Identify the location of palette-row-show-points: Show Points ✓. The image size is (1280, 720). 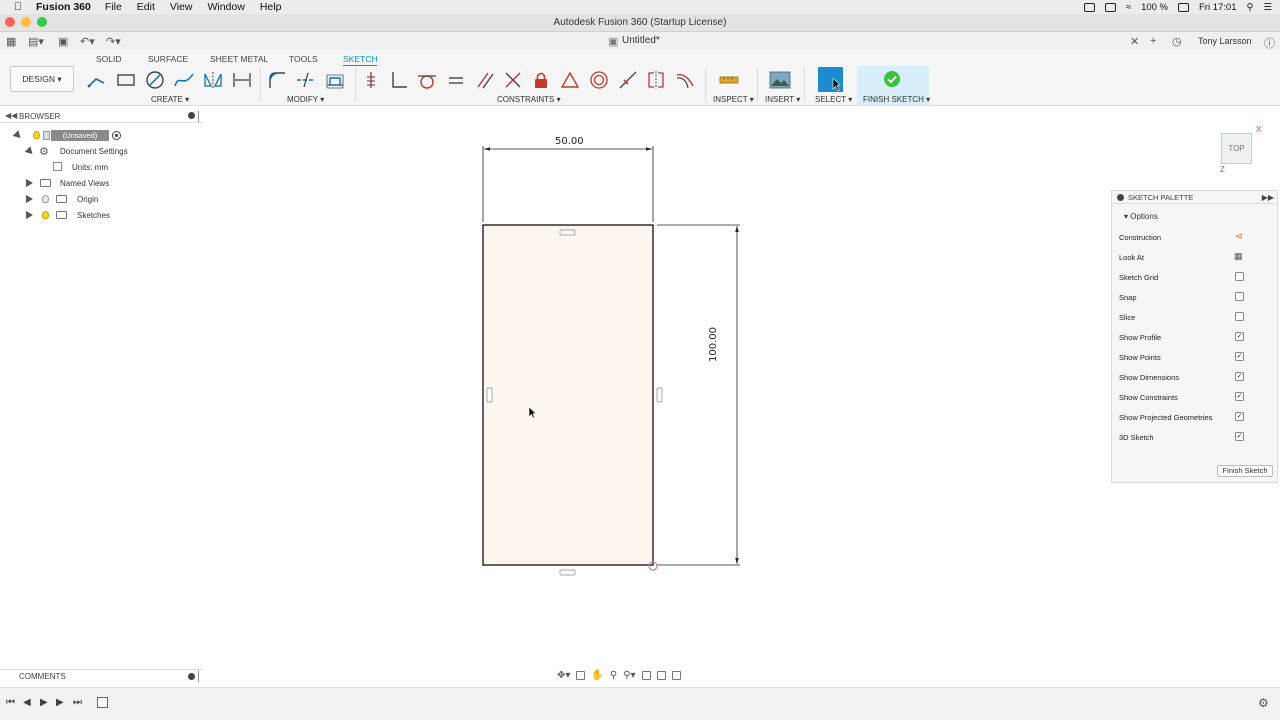
(1194, 358).